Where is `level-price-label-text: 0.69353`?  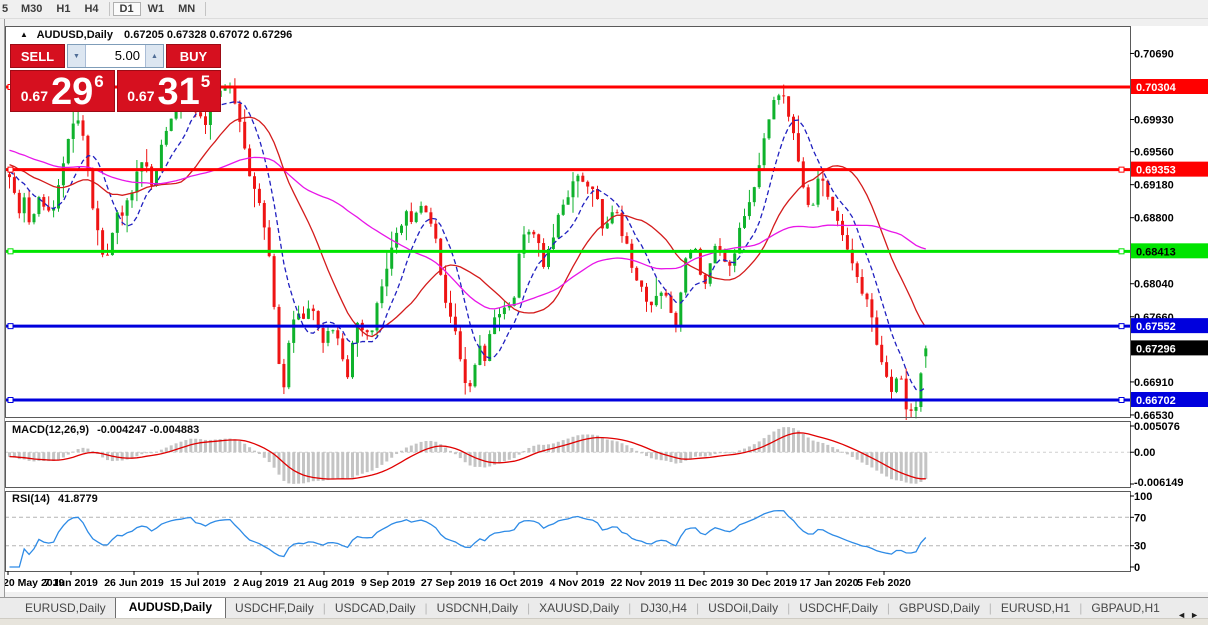 level-price-label-text: 0.69353 is located at coordinates (1156, 171).